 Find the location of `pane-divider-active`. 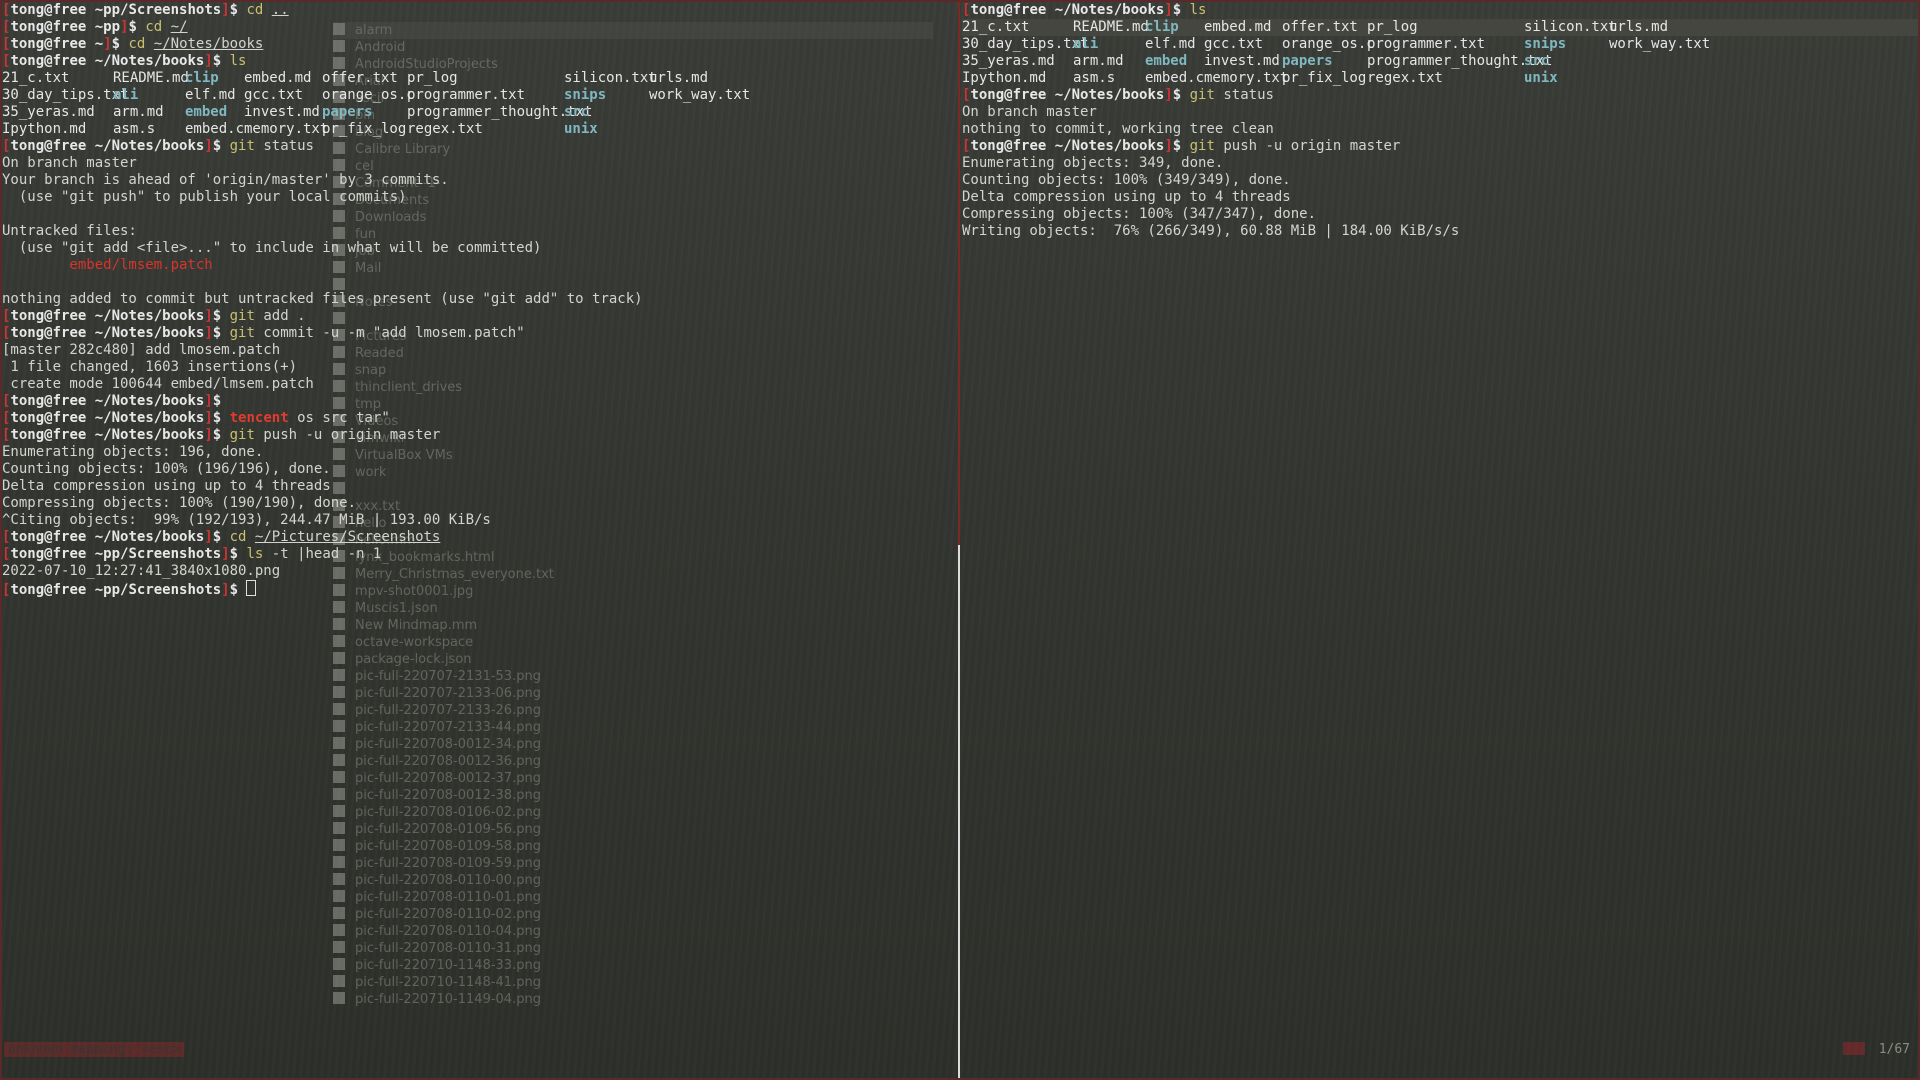

pane-divider-active is located at coordinates (959, 272).